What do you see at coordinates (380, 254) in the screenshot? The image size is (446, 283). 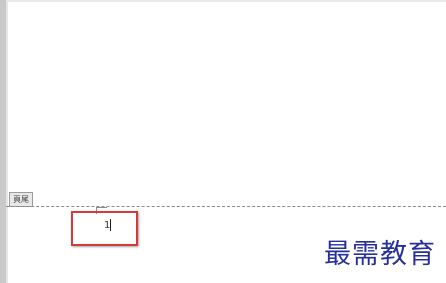 I see `watermark-logo-text: 最需教育` at bounding box center [380, 254].